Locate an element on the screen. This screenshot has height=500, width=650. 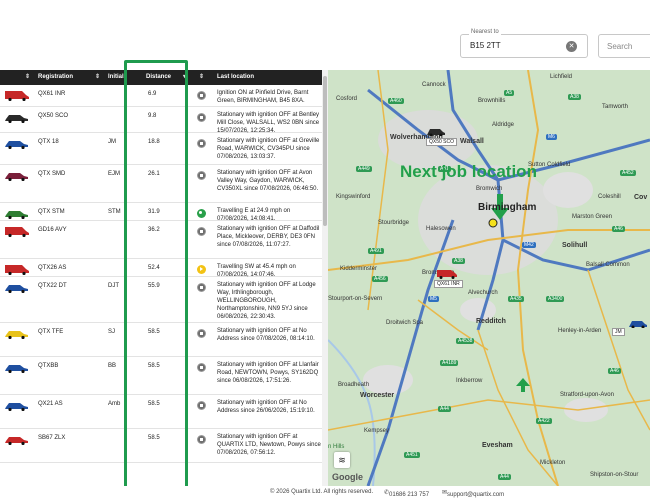
road-badge: A452 is located at coordinates (628, 173).